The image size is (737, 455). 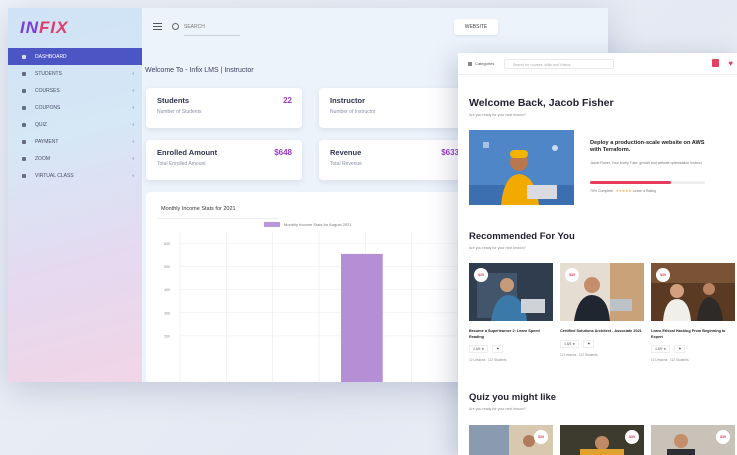 What do you see at coordinates (522, 236) in the screenshot?
I see `recommended-heading: Recommended For You` at bounding box center [522, 236].